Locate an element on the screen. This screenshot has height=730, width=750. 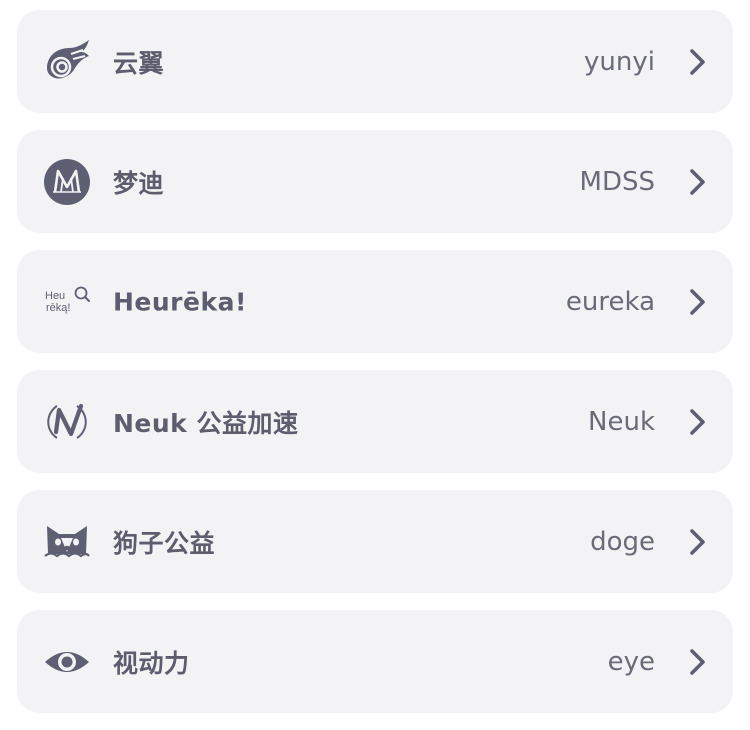
service-name: 视动力 is located at coordinates (151, 663).